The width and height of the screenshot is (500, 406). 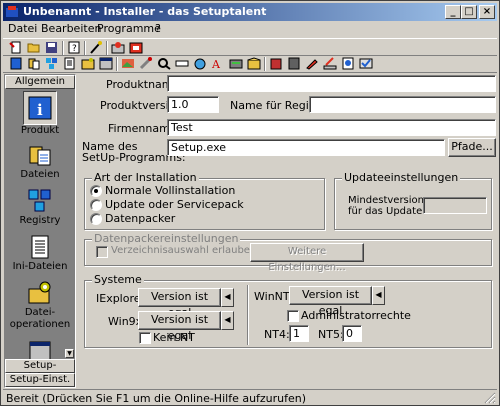 What do you see at coordinates (490, 398) in the screenshot?
I see `resize-grip-icon` at bounding box center [490, 398].